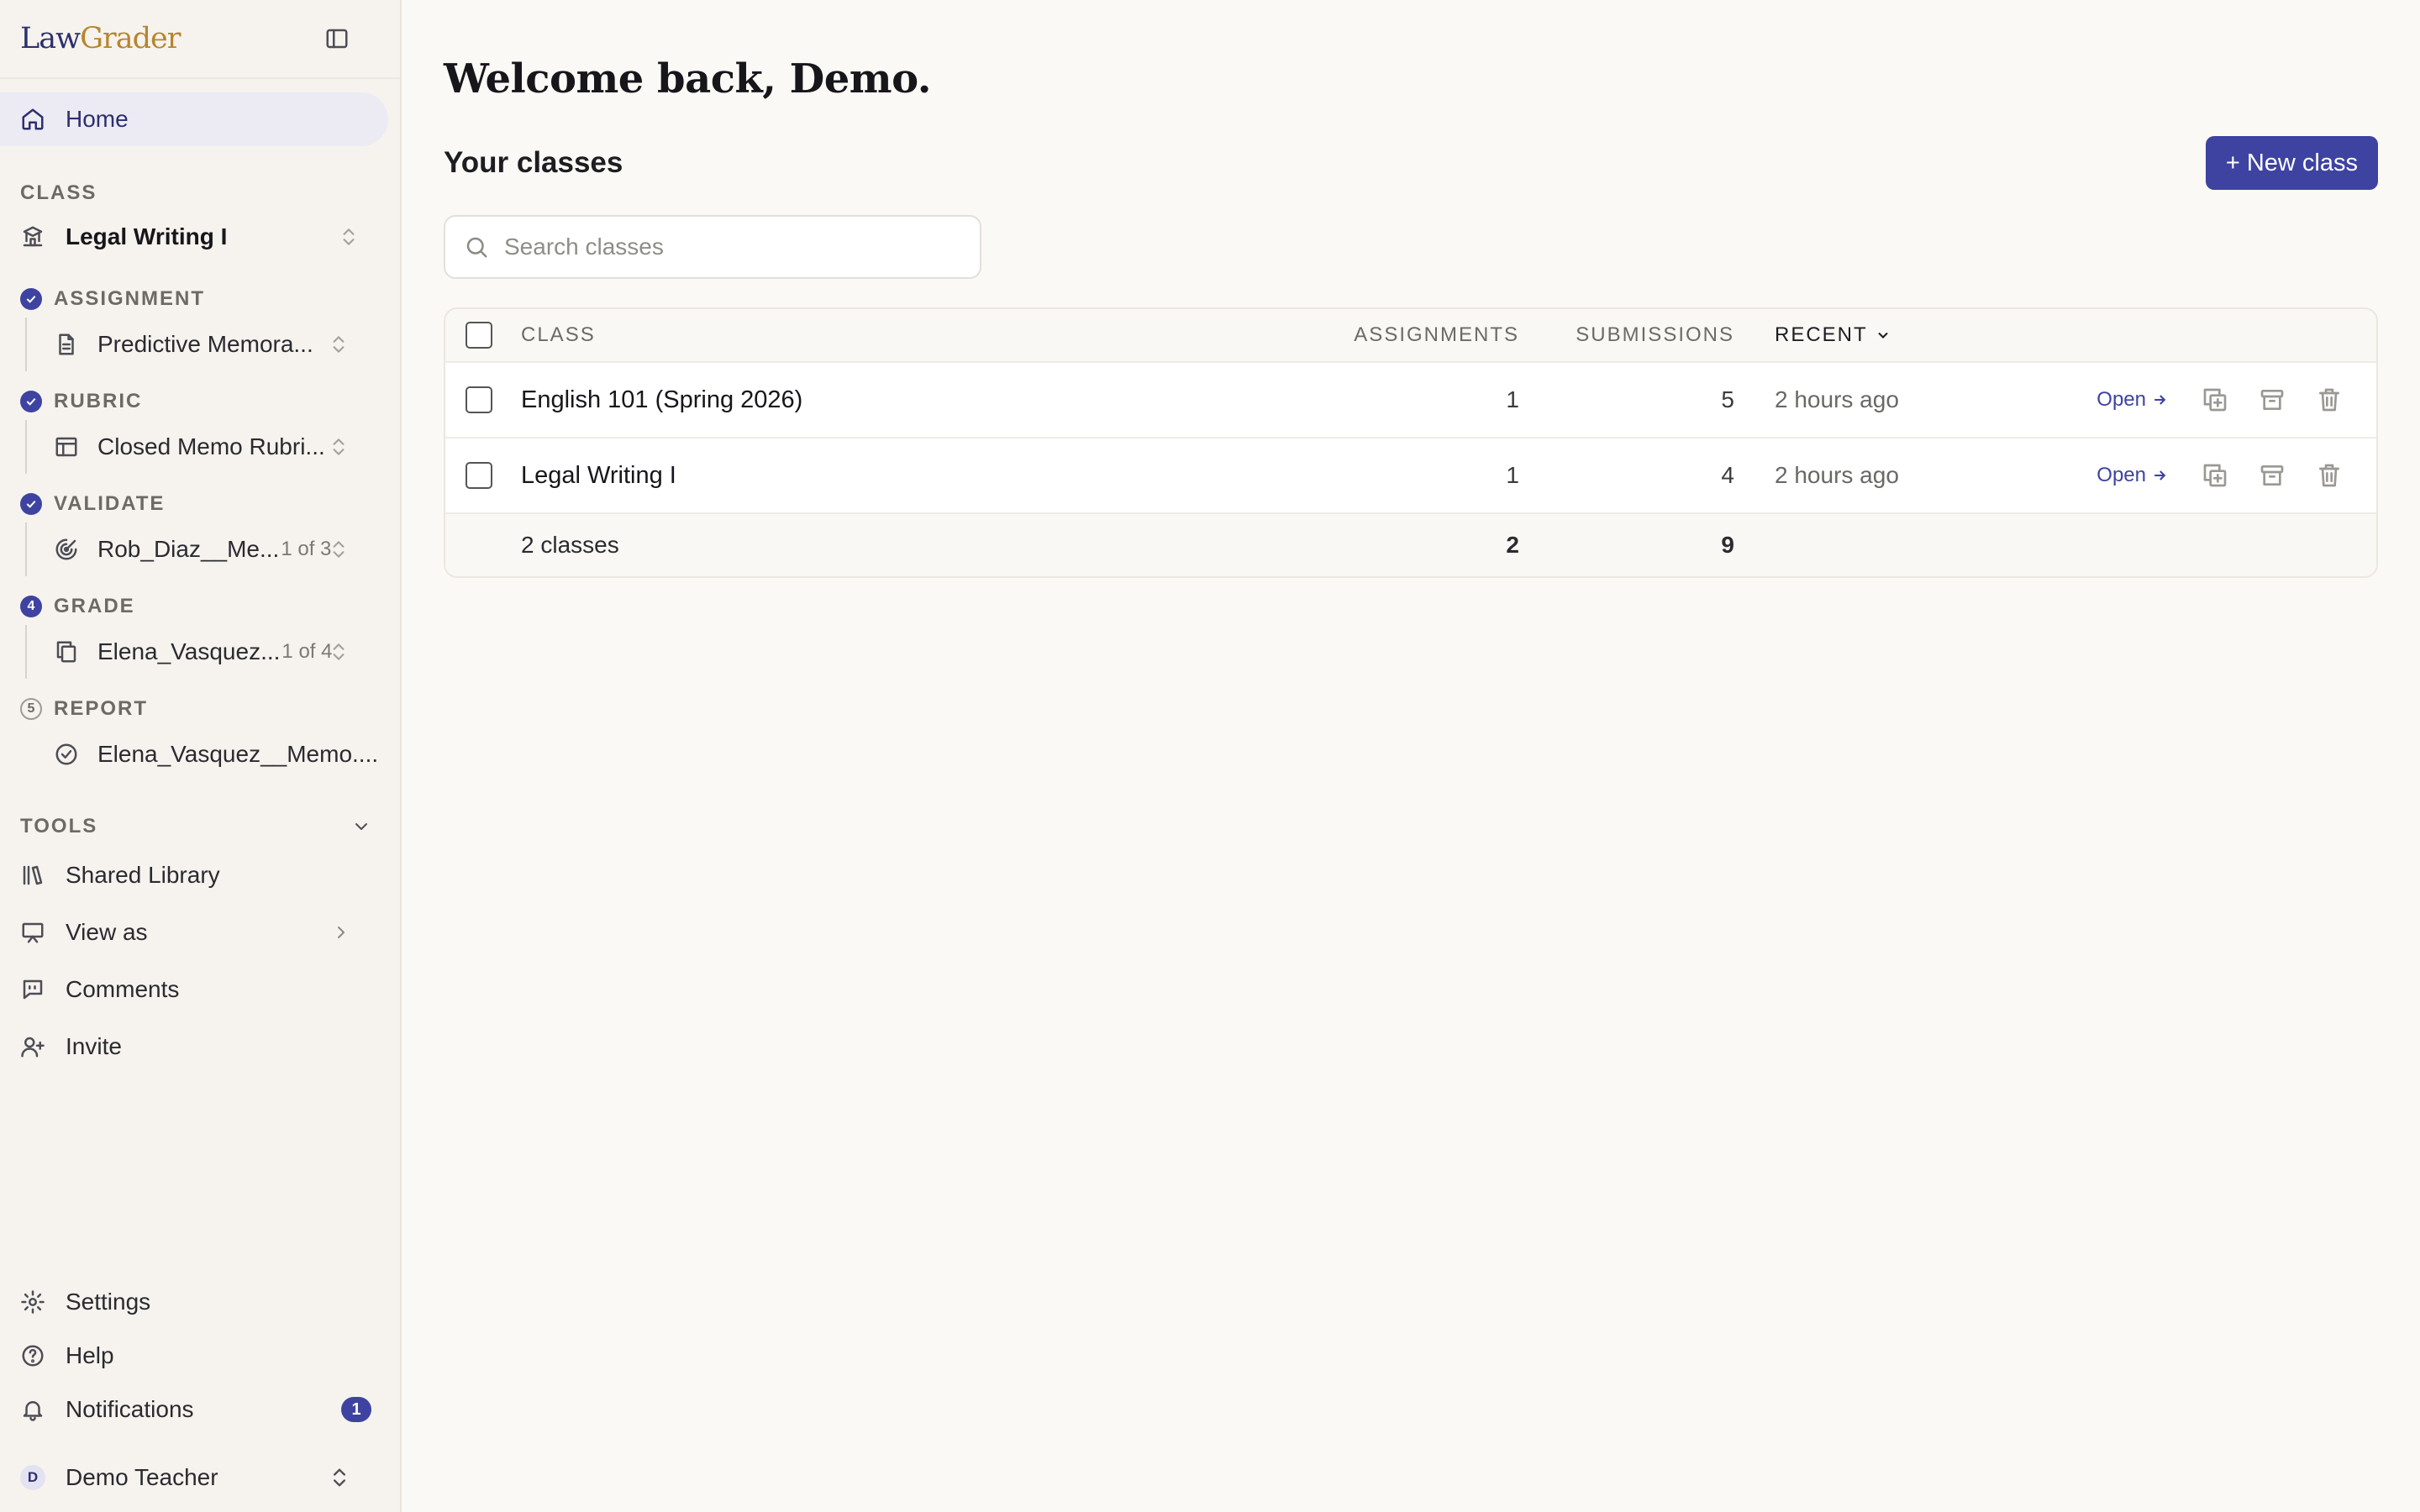 The image size is (2420, 1512). What do you see at coordinates (101, 708) in the screenshot?
I see `step-report-label: REPORT` at bounding box center [101, 708].